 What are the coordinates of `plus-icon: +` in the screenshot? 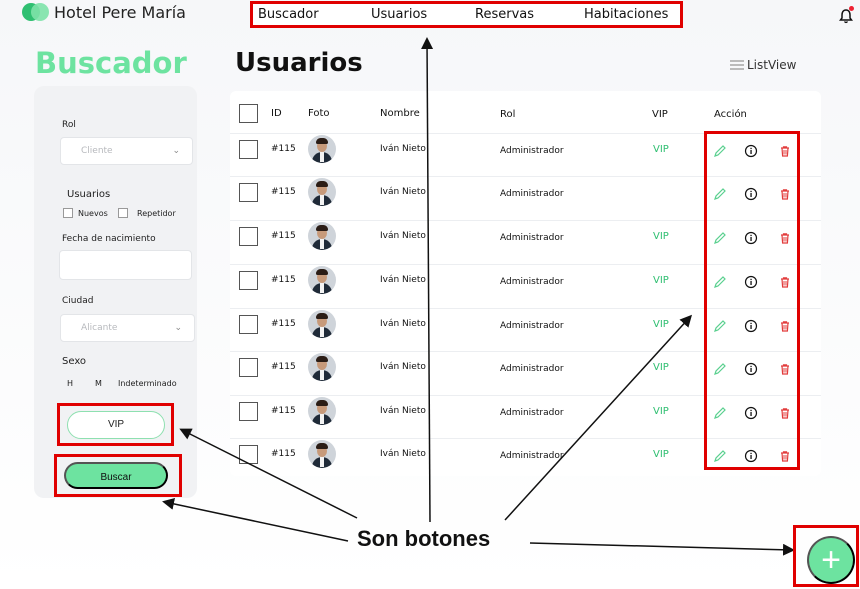 It's located at (831, 560).